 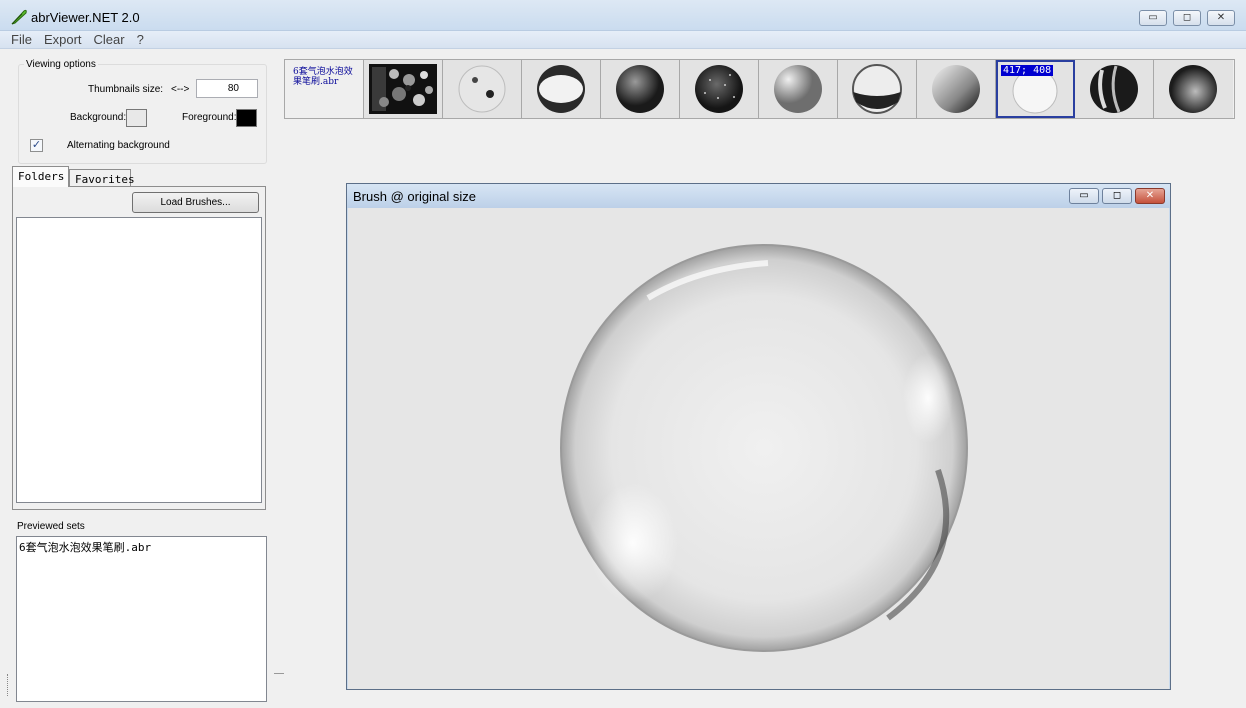 What do you see at coordinates (209, 117) in the screenshot?
I see `foreground-label: Foreground:` at bounding box center [209, 117].